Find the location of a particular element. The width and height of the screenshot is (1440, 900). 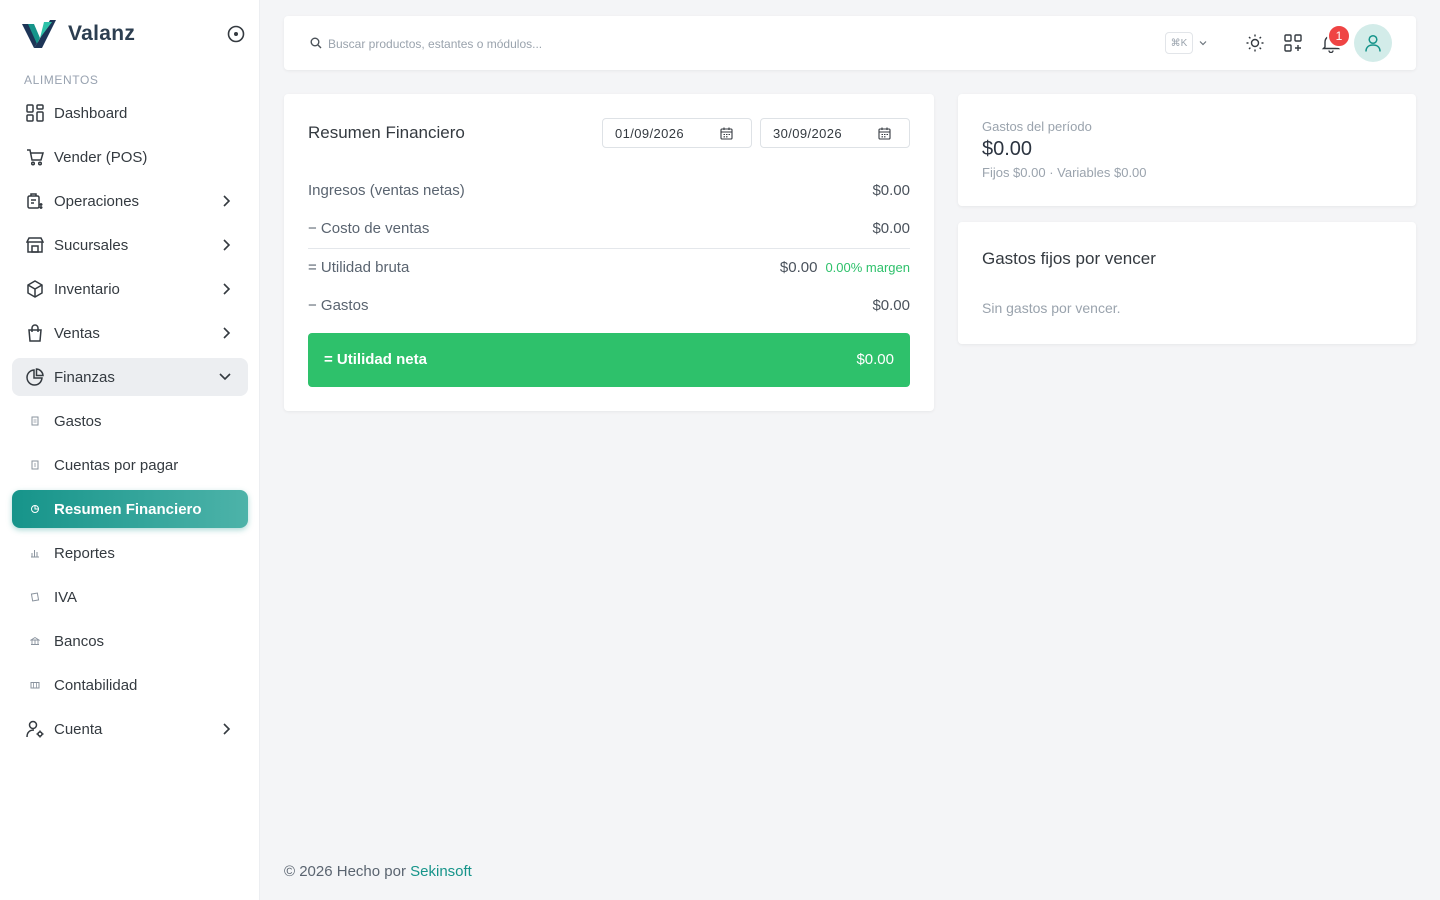

apps-grid-icon is located at coordinates (1293, 43).